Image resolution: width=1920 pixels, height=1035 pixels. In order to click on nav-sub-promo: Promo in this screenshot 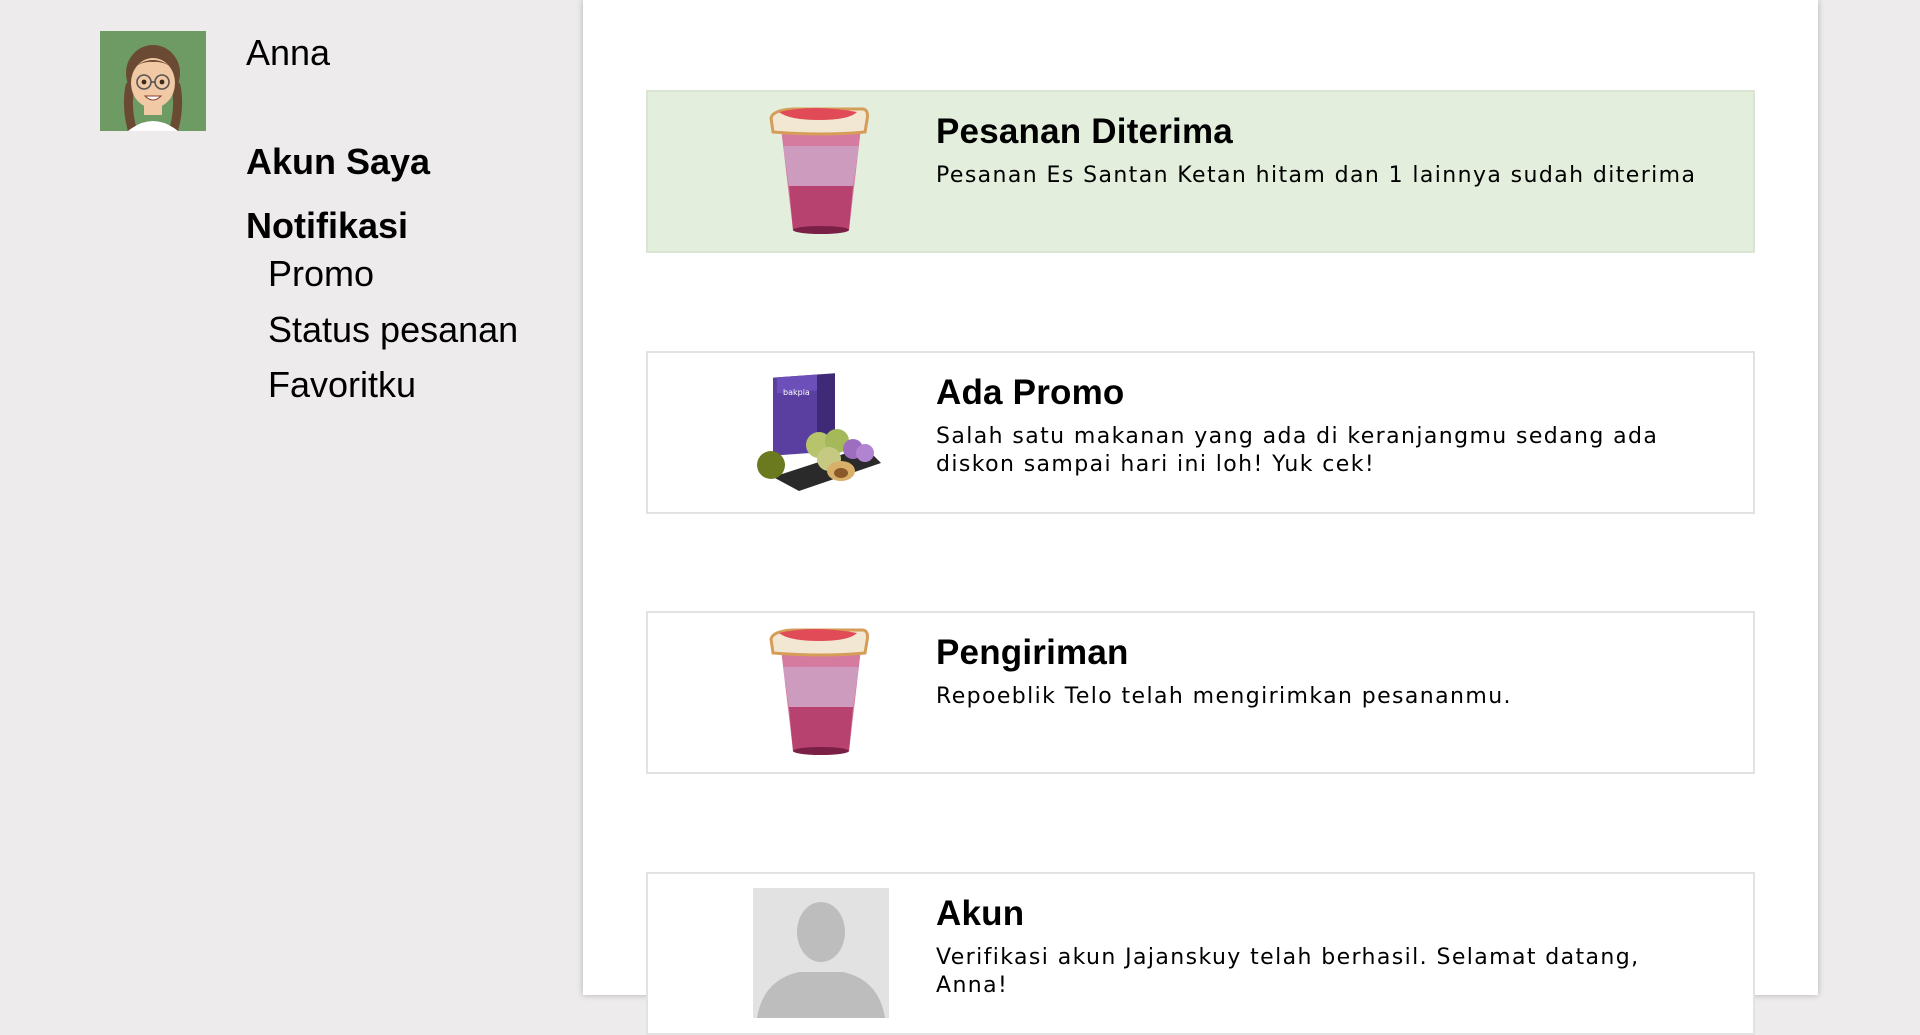, I will do `click(321, 274)`.